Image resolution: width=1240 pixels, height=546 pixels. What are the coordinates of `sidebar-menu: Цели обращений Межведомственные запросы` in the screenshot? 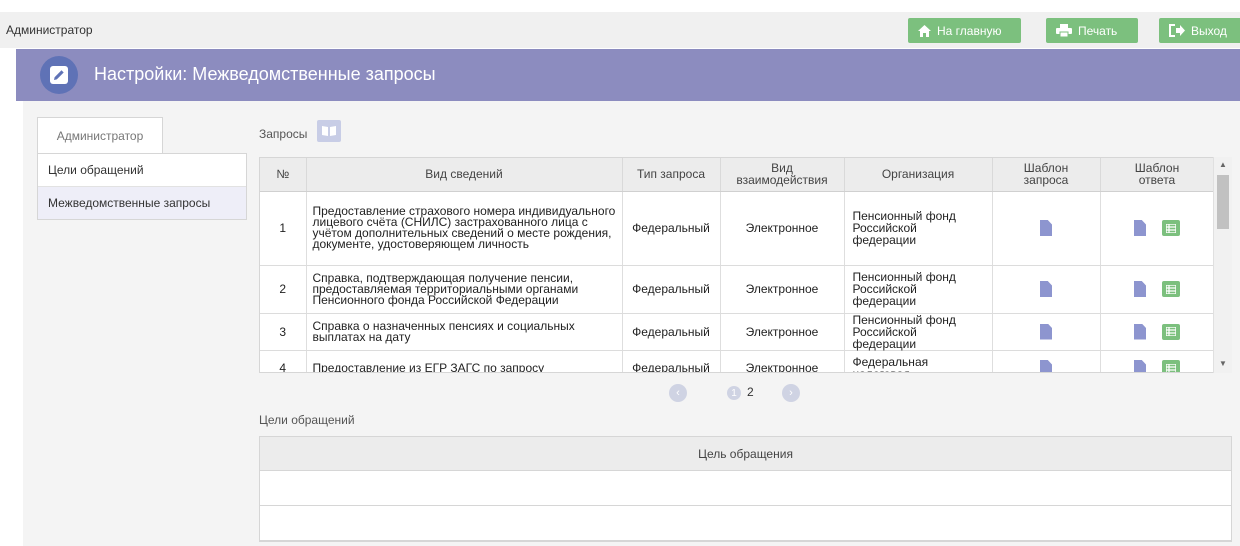 It's located at (142, 186).